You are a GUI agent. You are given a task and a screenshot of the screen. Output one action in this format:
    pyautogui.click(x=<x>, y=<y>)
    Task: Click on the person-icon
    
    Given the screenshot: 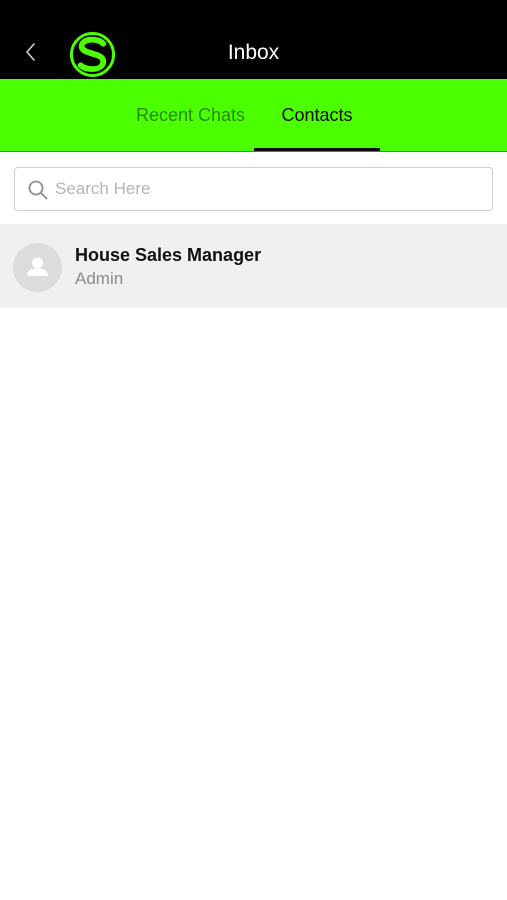 What is the action you would take?
    pyautogui.click(x=37, y=266)
    